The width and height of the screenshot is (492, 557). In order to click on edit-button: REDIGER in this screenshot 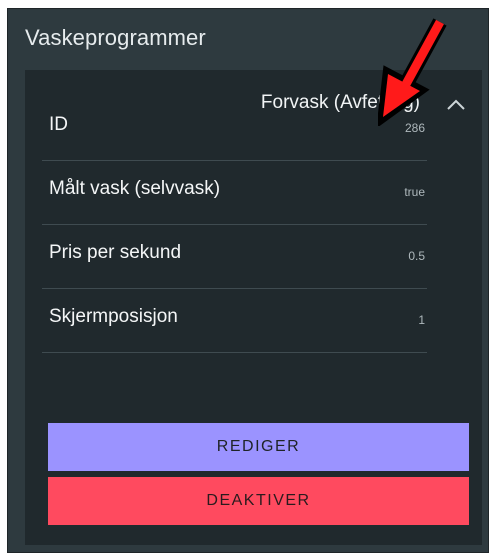, I will do `click(258, 447)`.